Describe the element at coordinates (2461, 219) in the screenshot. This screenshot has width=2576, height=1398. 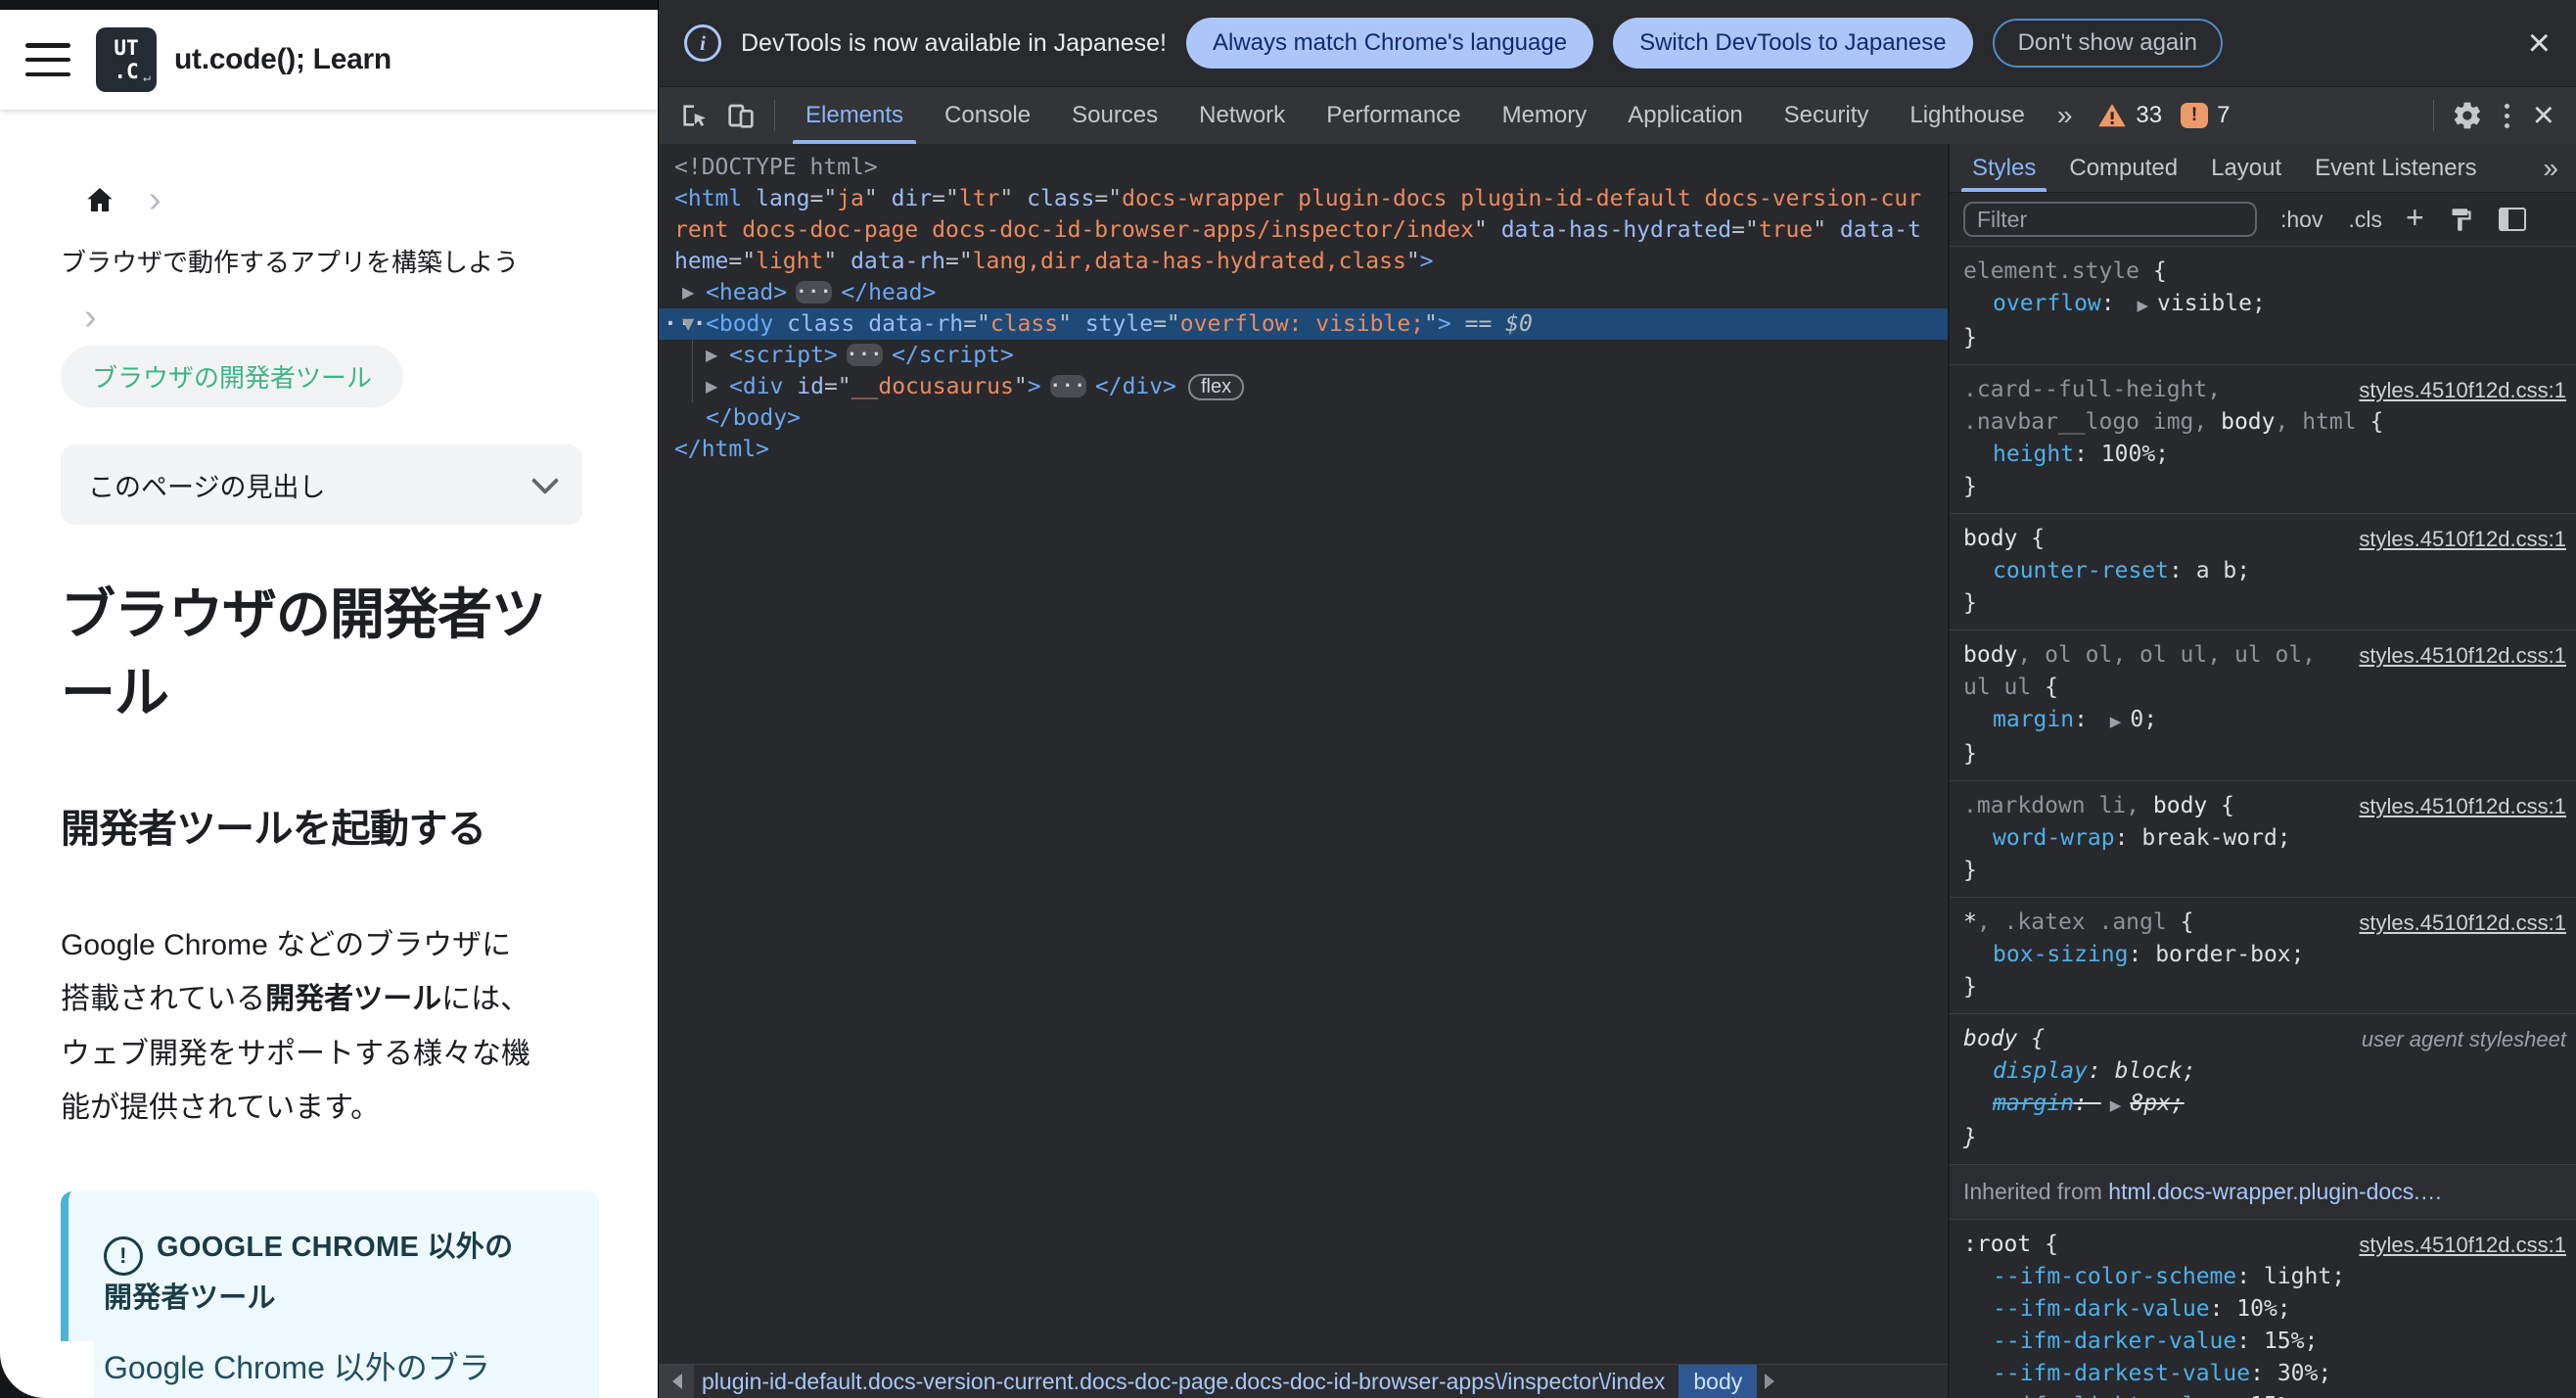
I see `rendering-brush-icon` at that location.